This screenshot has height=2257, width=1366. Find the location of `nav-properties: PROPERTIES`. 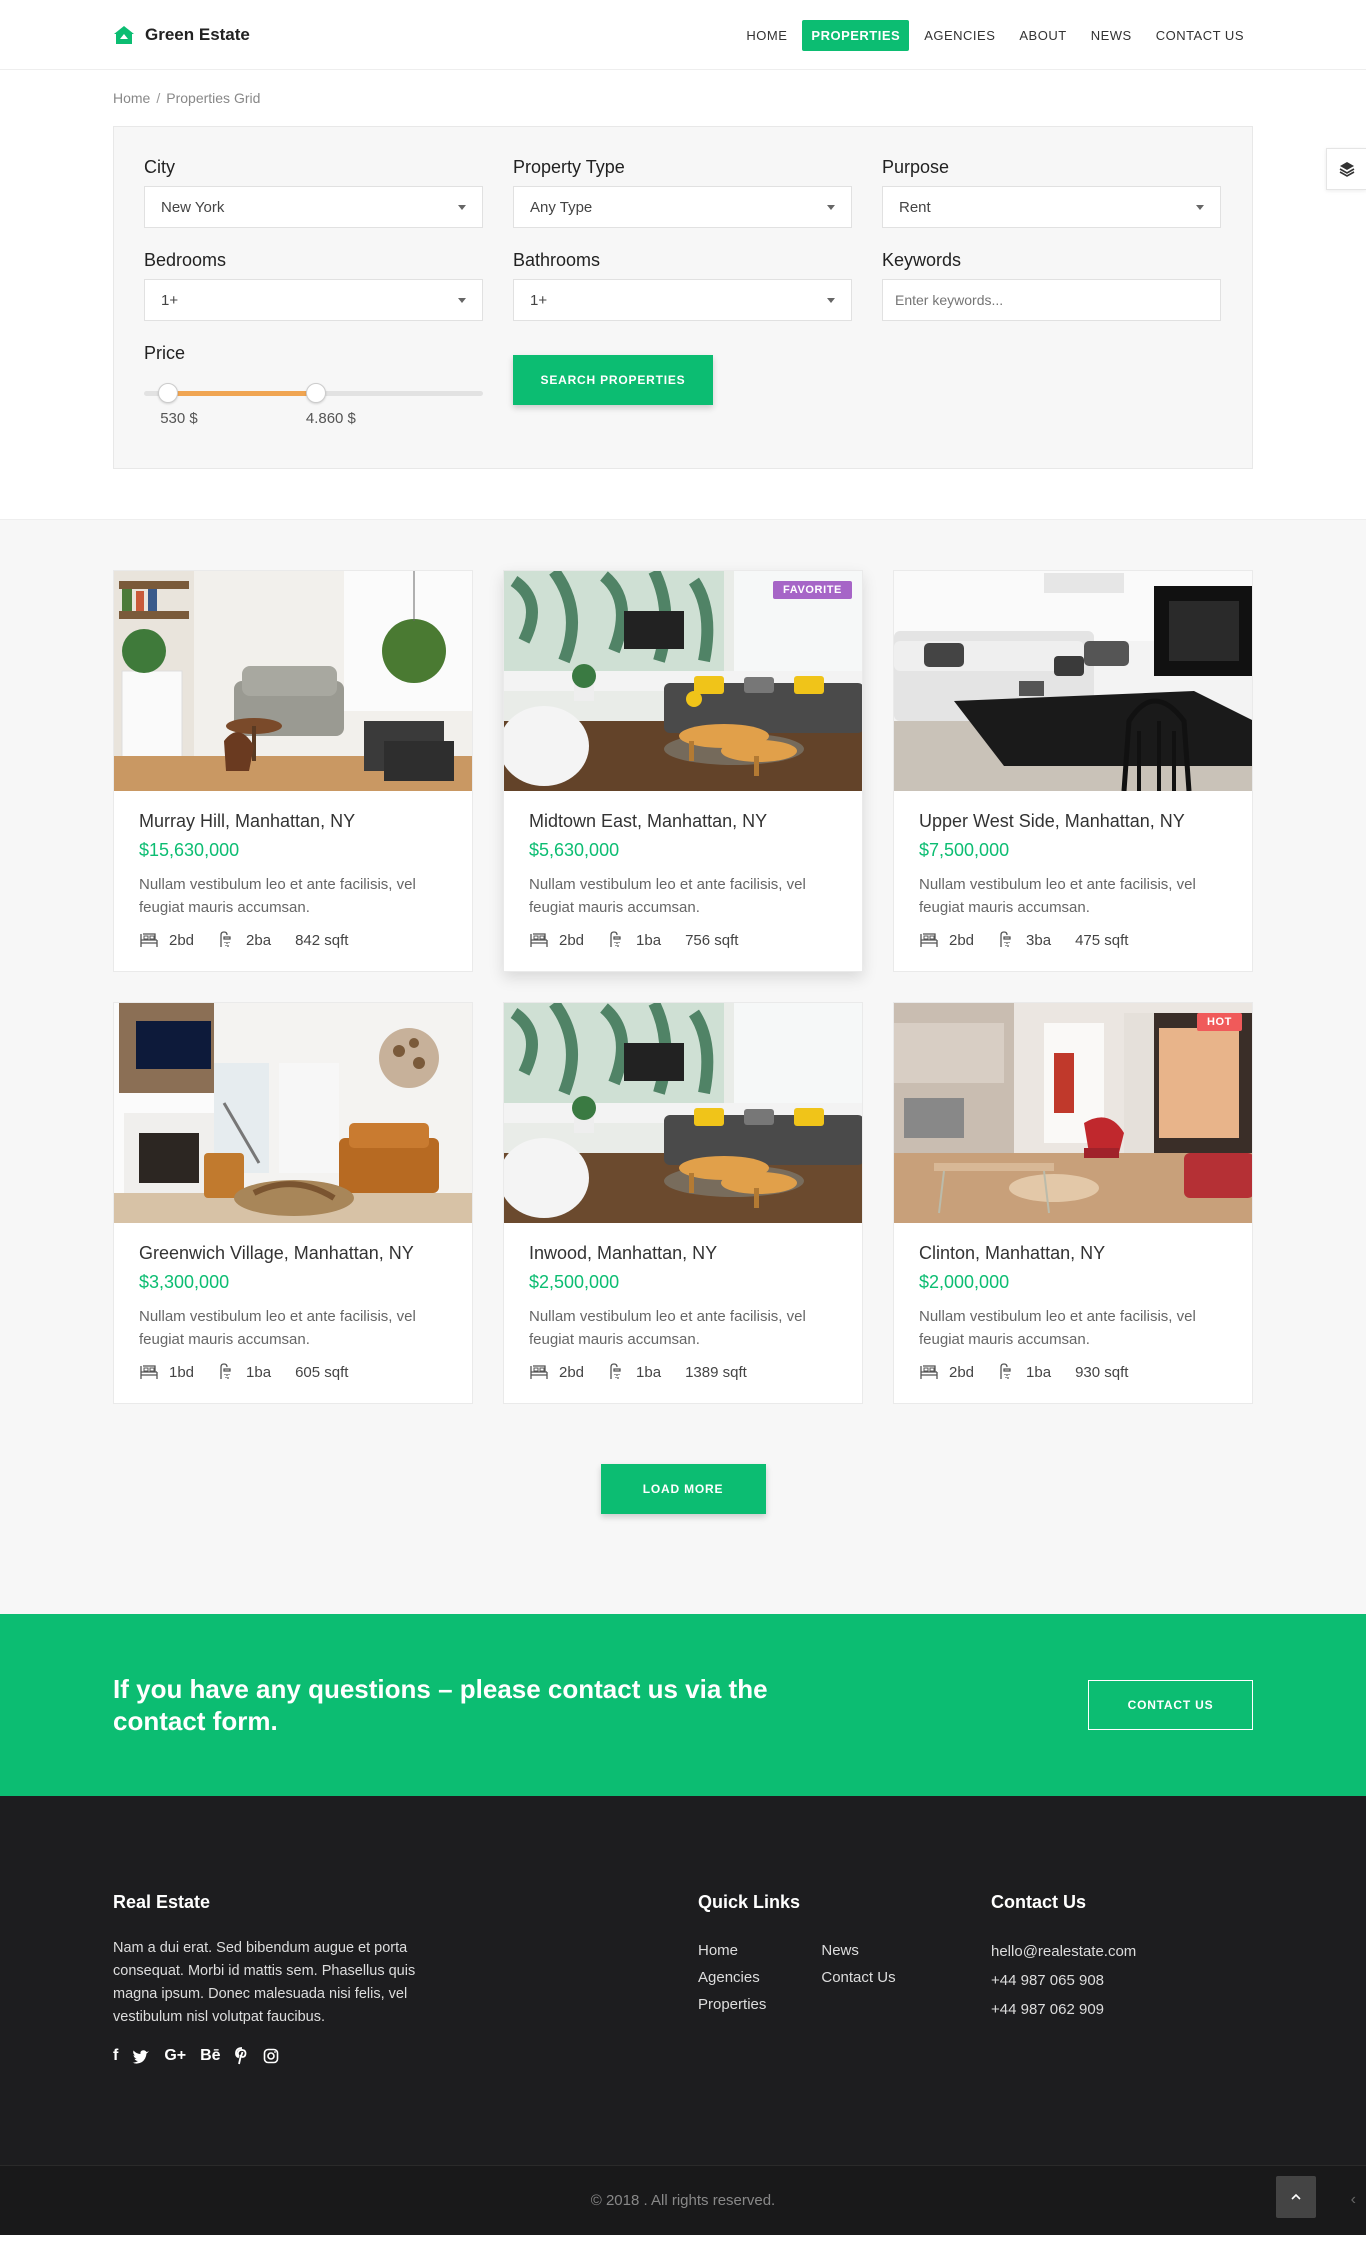

nav-properties: PROPERTIES is located at coordinates (856, 35).